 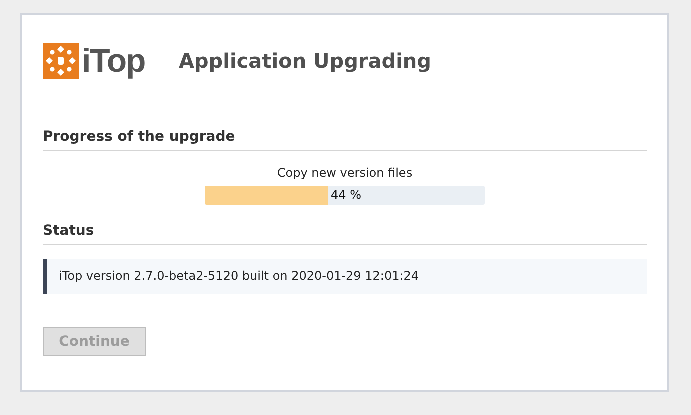 I want to click on logo-text: iTop, so click(x=114, y=61).